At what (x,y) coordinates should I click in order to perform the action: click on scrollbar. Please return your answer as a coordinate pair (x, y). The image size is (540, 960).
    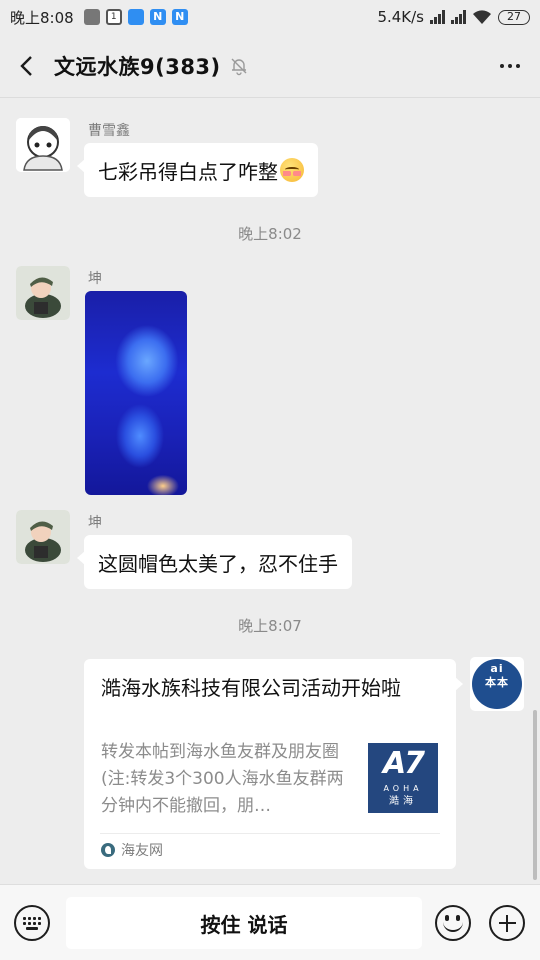
    Looking at the image, I should click on (535, 795).